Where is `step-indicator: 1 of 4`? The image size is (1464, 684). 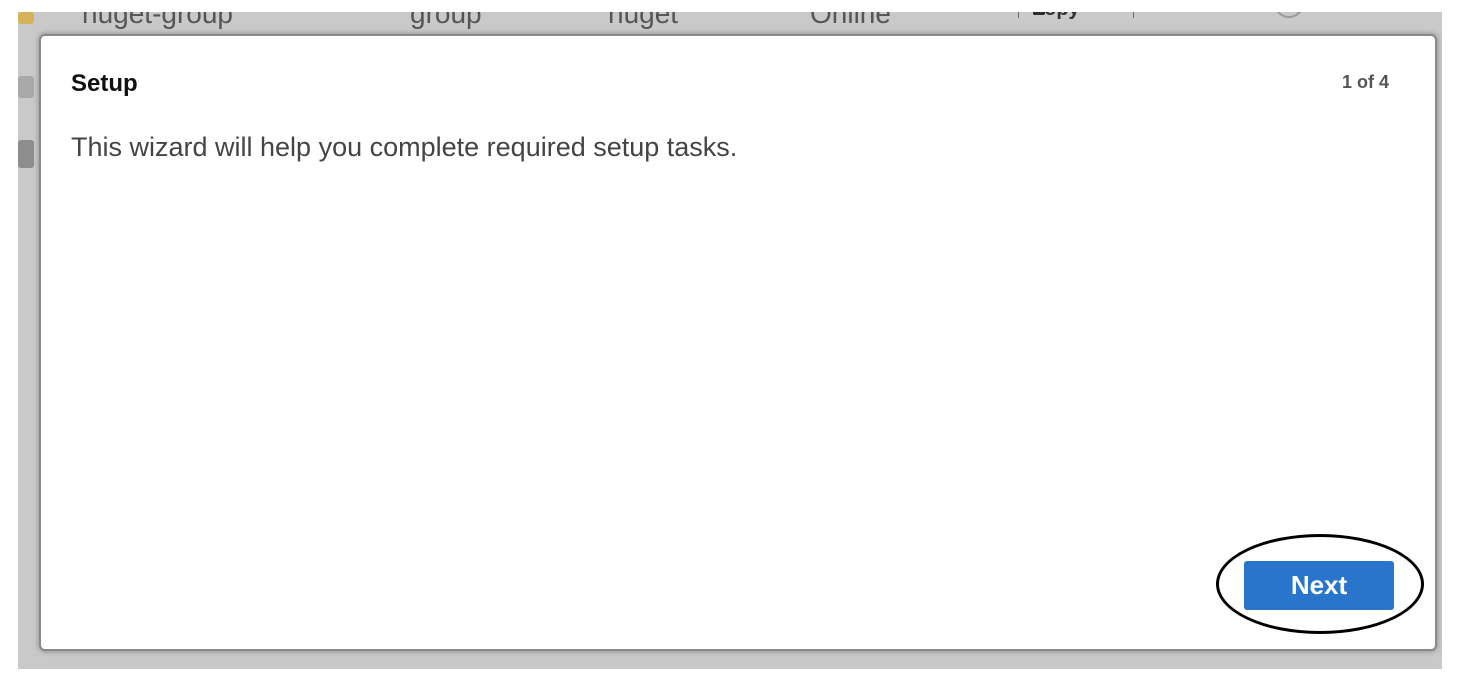
step-indicator: 1 of 4 is located at coordinates (1365, 82).